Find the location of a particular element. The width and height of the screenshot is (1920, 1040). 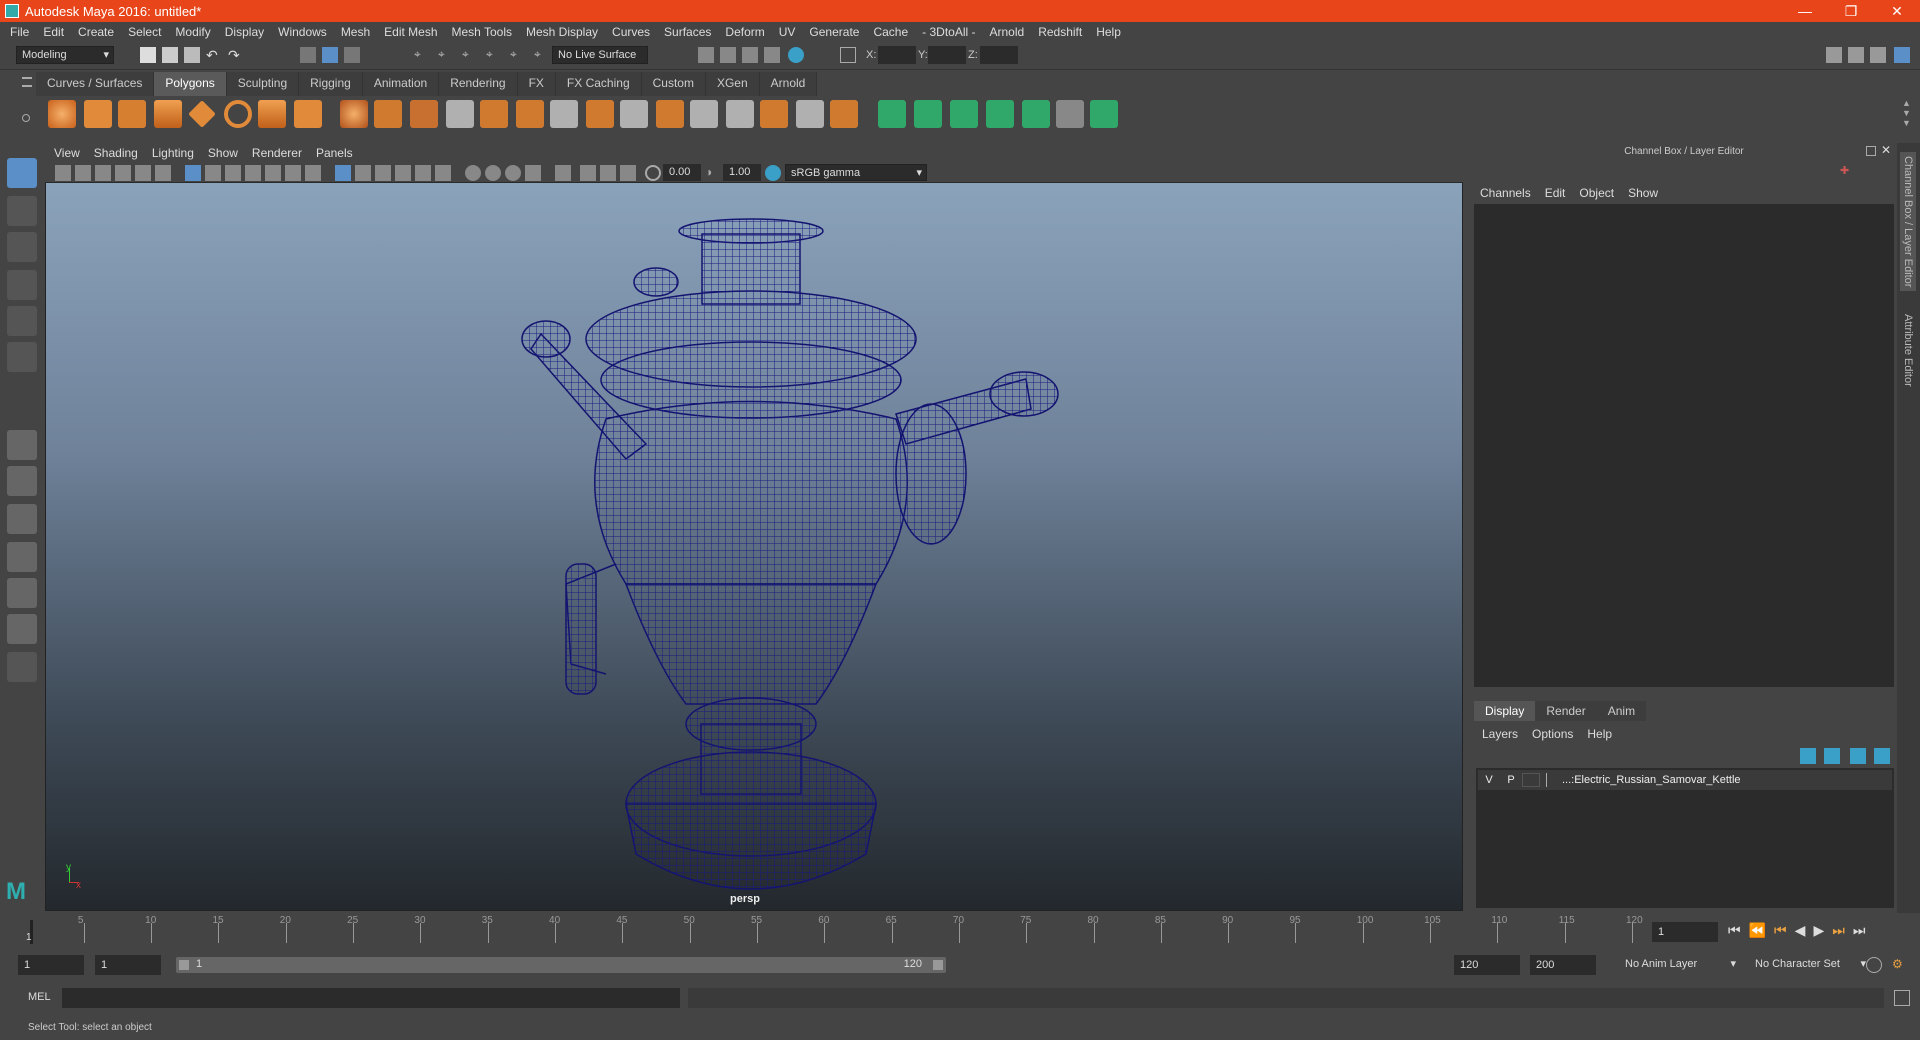

channel-box-area is located at coordinates (1684, 445).